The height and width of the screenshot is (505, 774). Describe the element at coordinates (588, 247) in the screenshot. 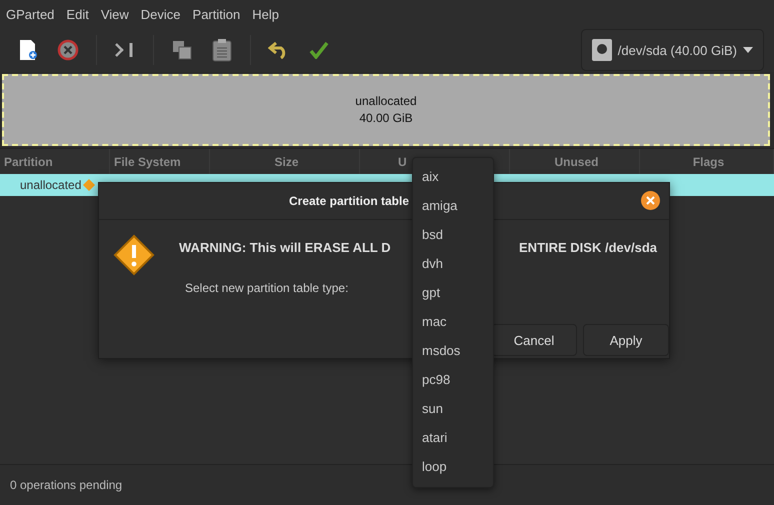

I see `warning-text: ENTIRE DISK /dev/sda` at that location.